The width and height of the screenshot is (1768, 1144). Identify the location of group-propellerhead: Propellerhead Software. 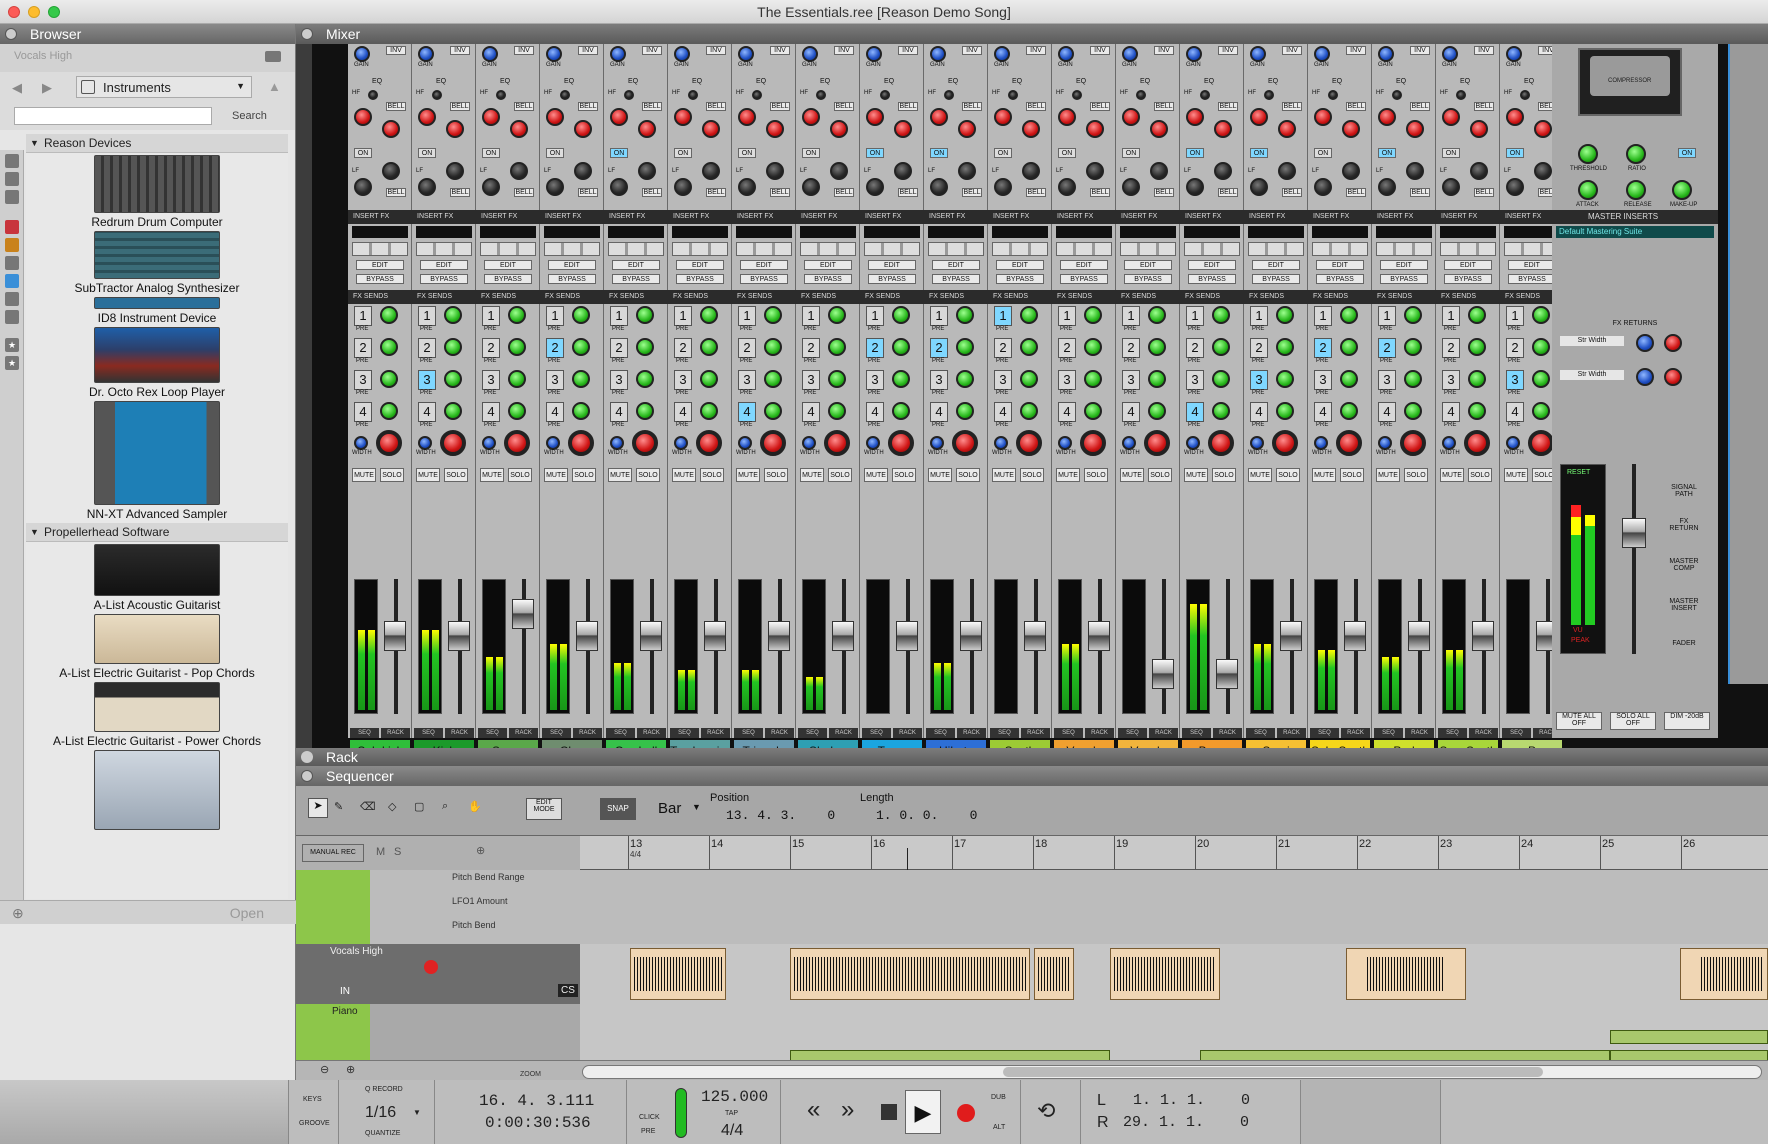
(157, 532).